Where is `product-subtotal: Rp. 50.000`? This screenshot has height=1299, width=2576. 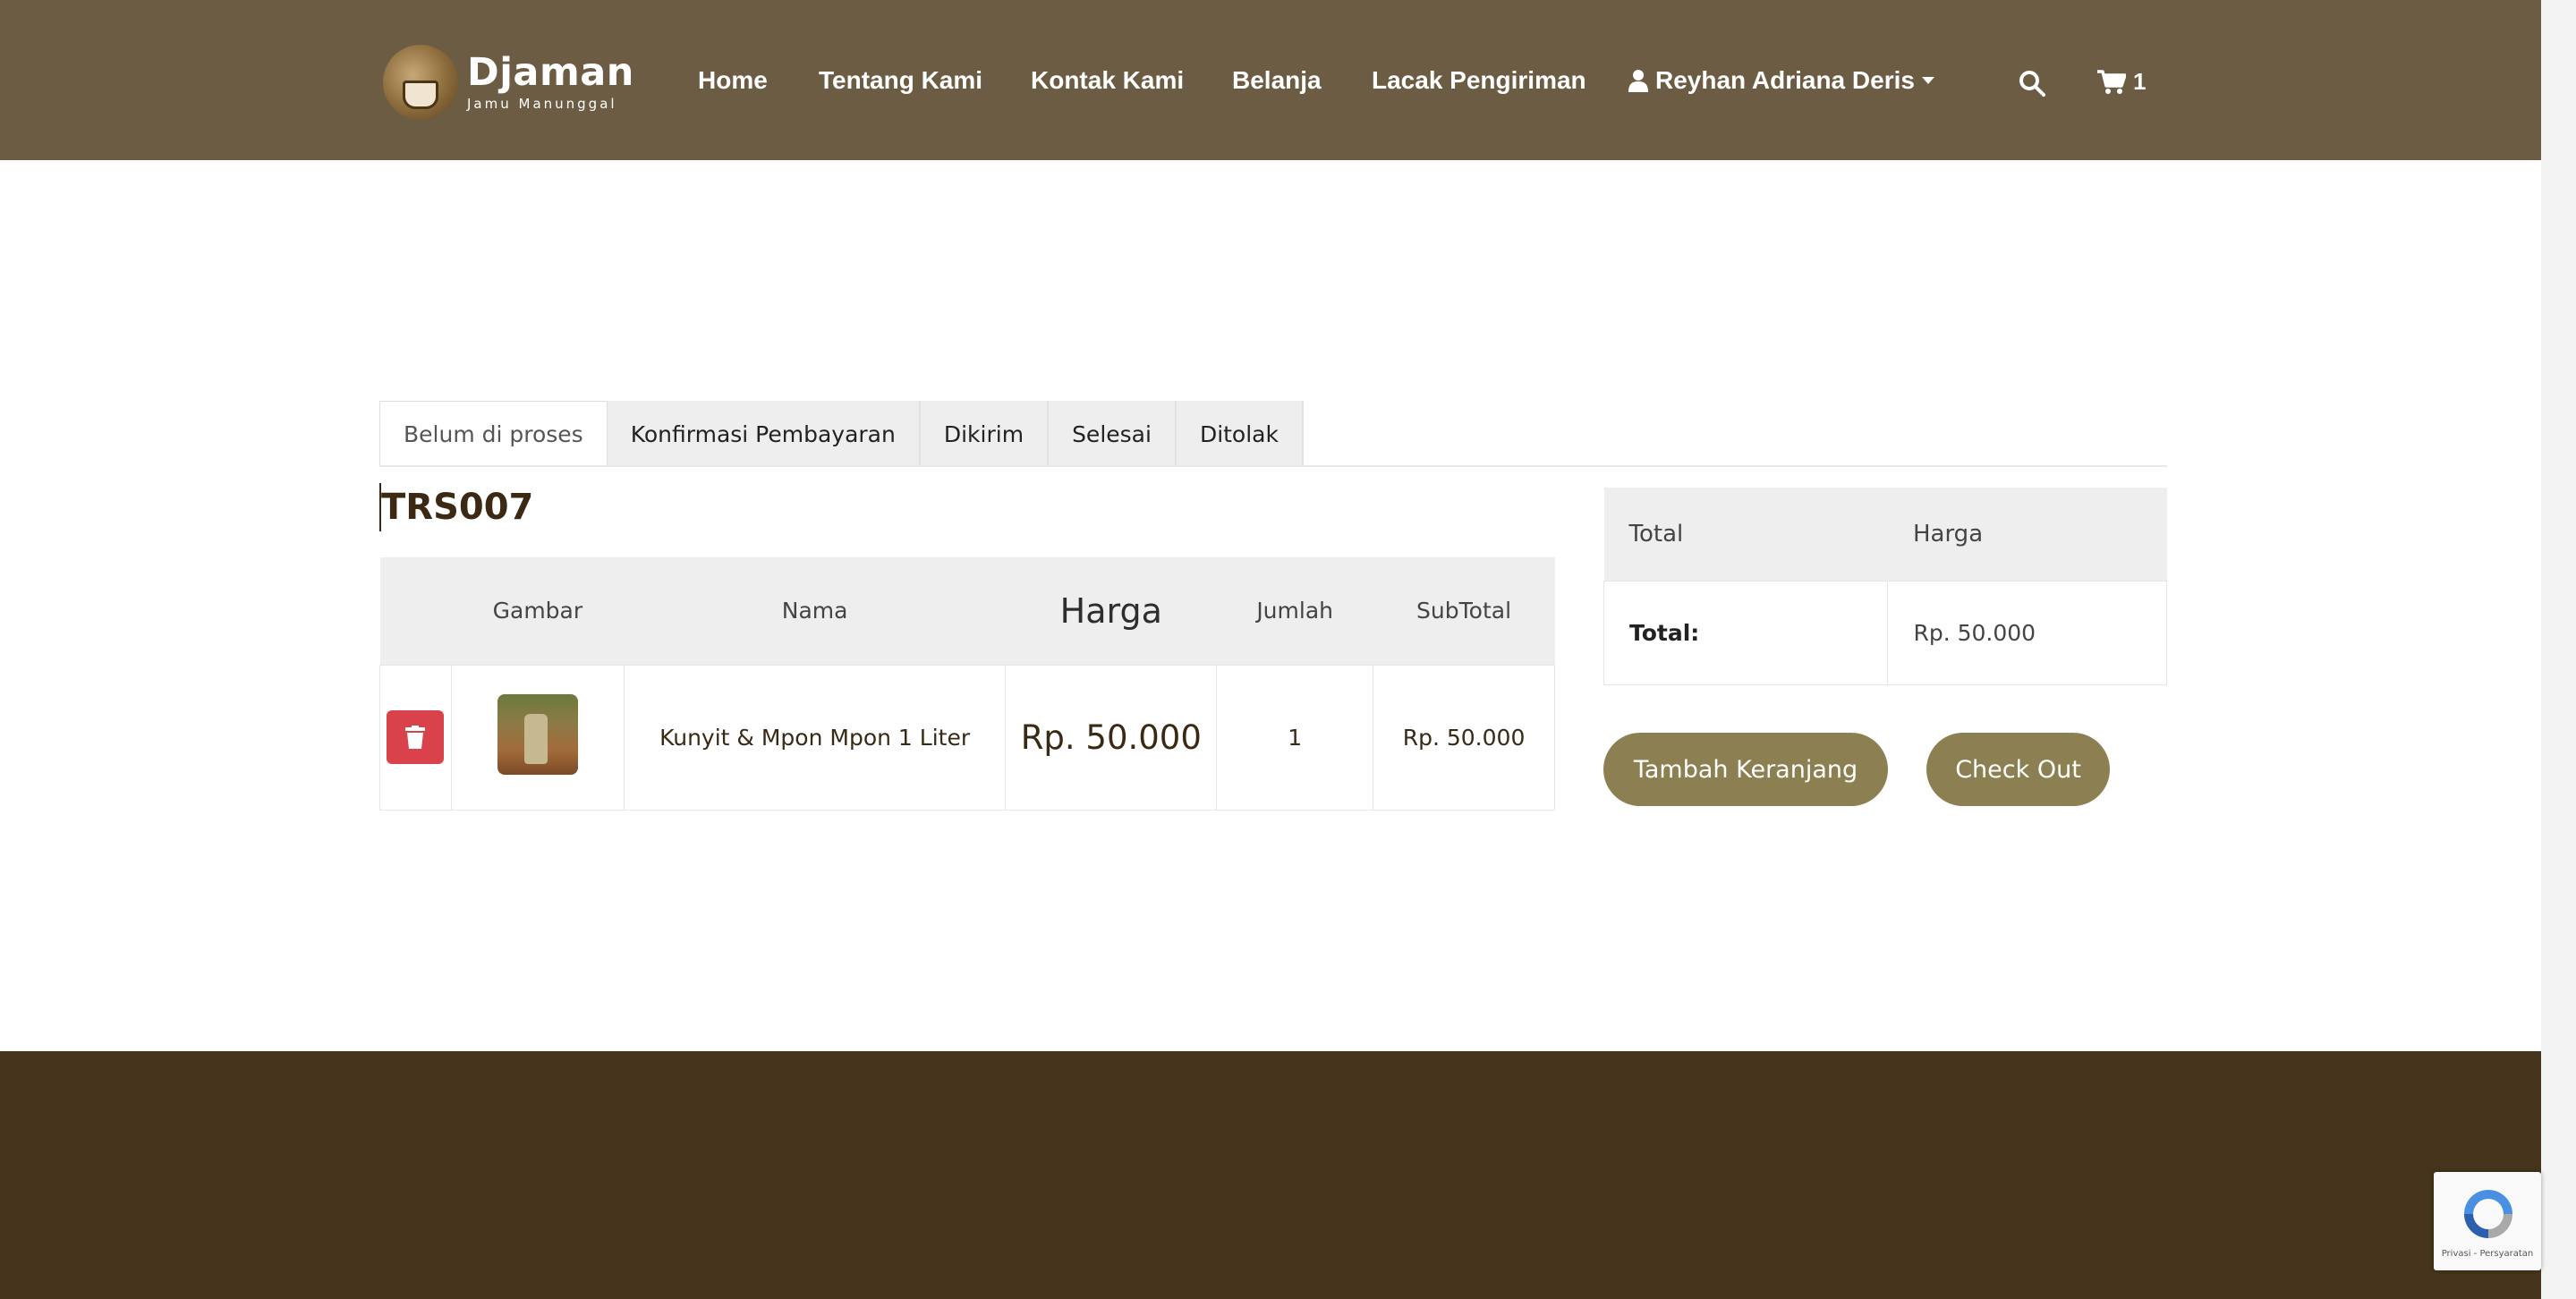
product-subtotal: Rp. 50.000 is located at coordinates (1464, 737).